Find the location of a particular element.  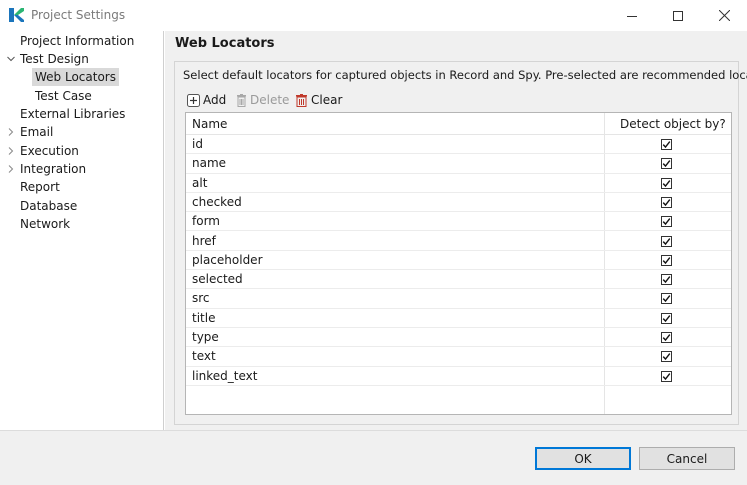

maximize-button is located at coordinates (678, 15).